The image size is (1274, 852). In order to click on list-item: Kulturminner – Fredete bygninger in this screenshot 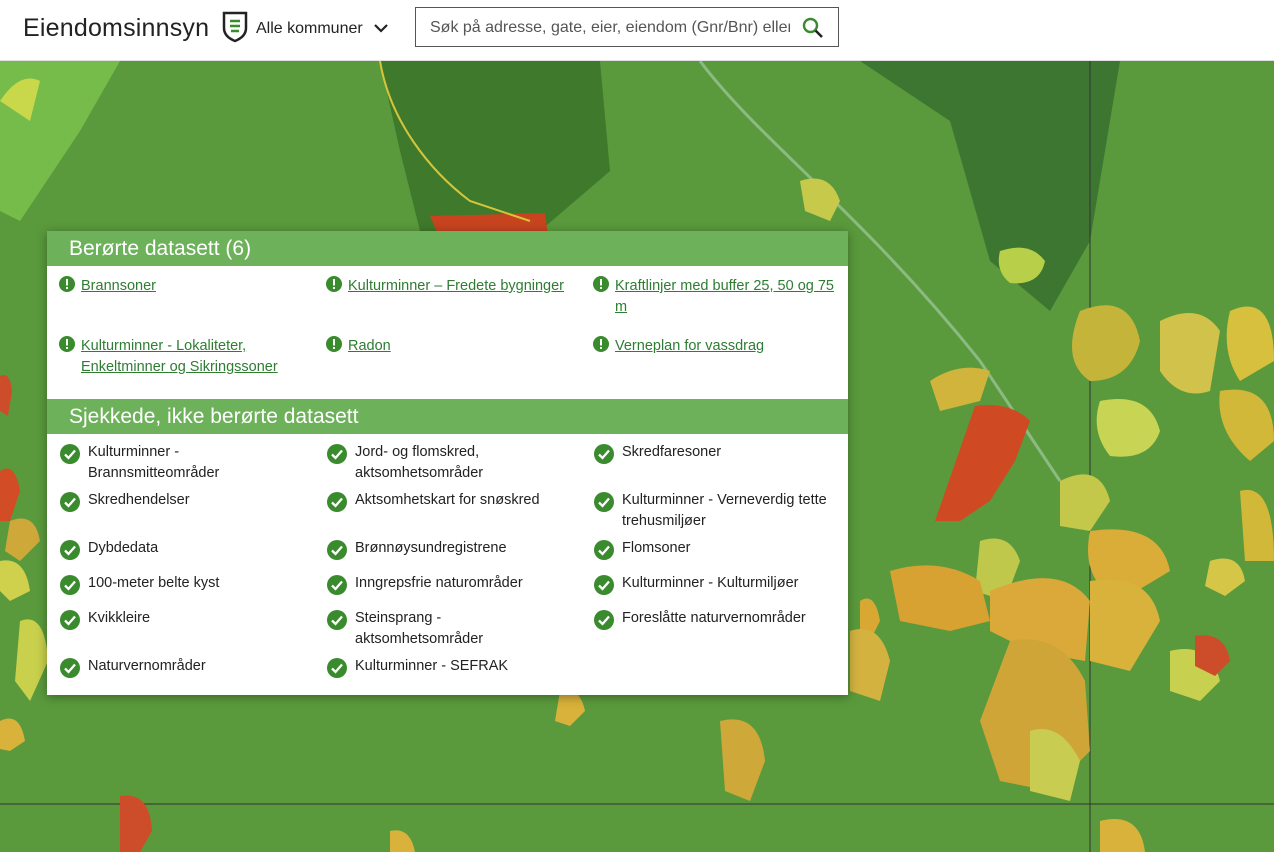, I will do `click(447, 296)`.